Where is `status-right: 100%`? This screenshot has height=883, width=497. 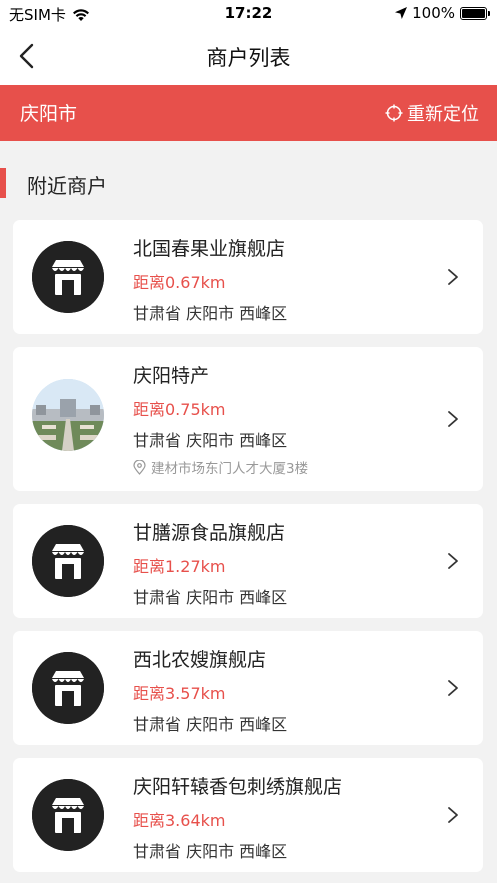 status-right: 100% is located at coordinates (442, 13).